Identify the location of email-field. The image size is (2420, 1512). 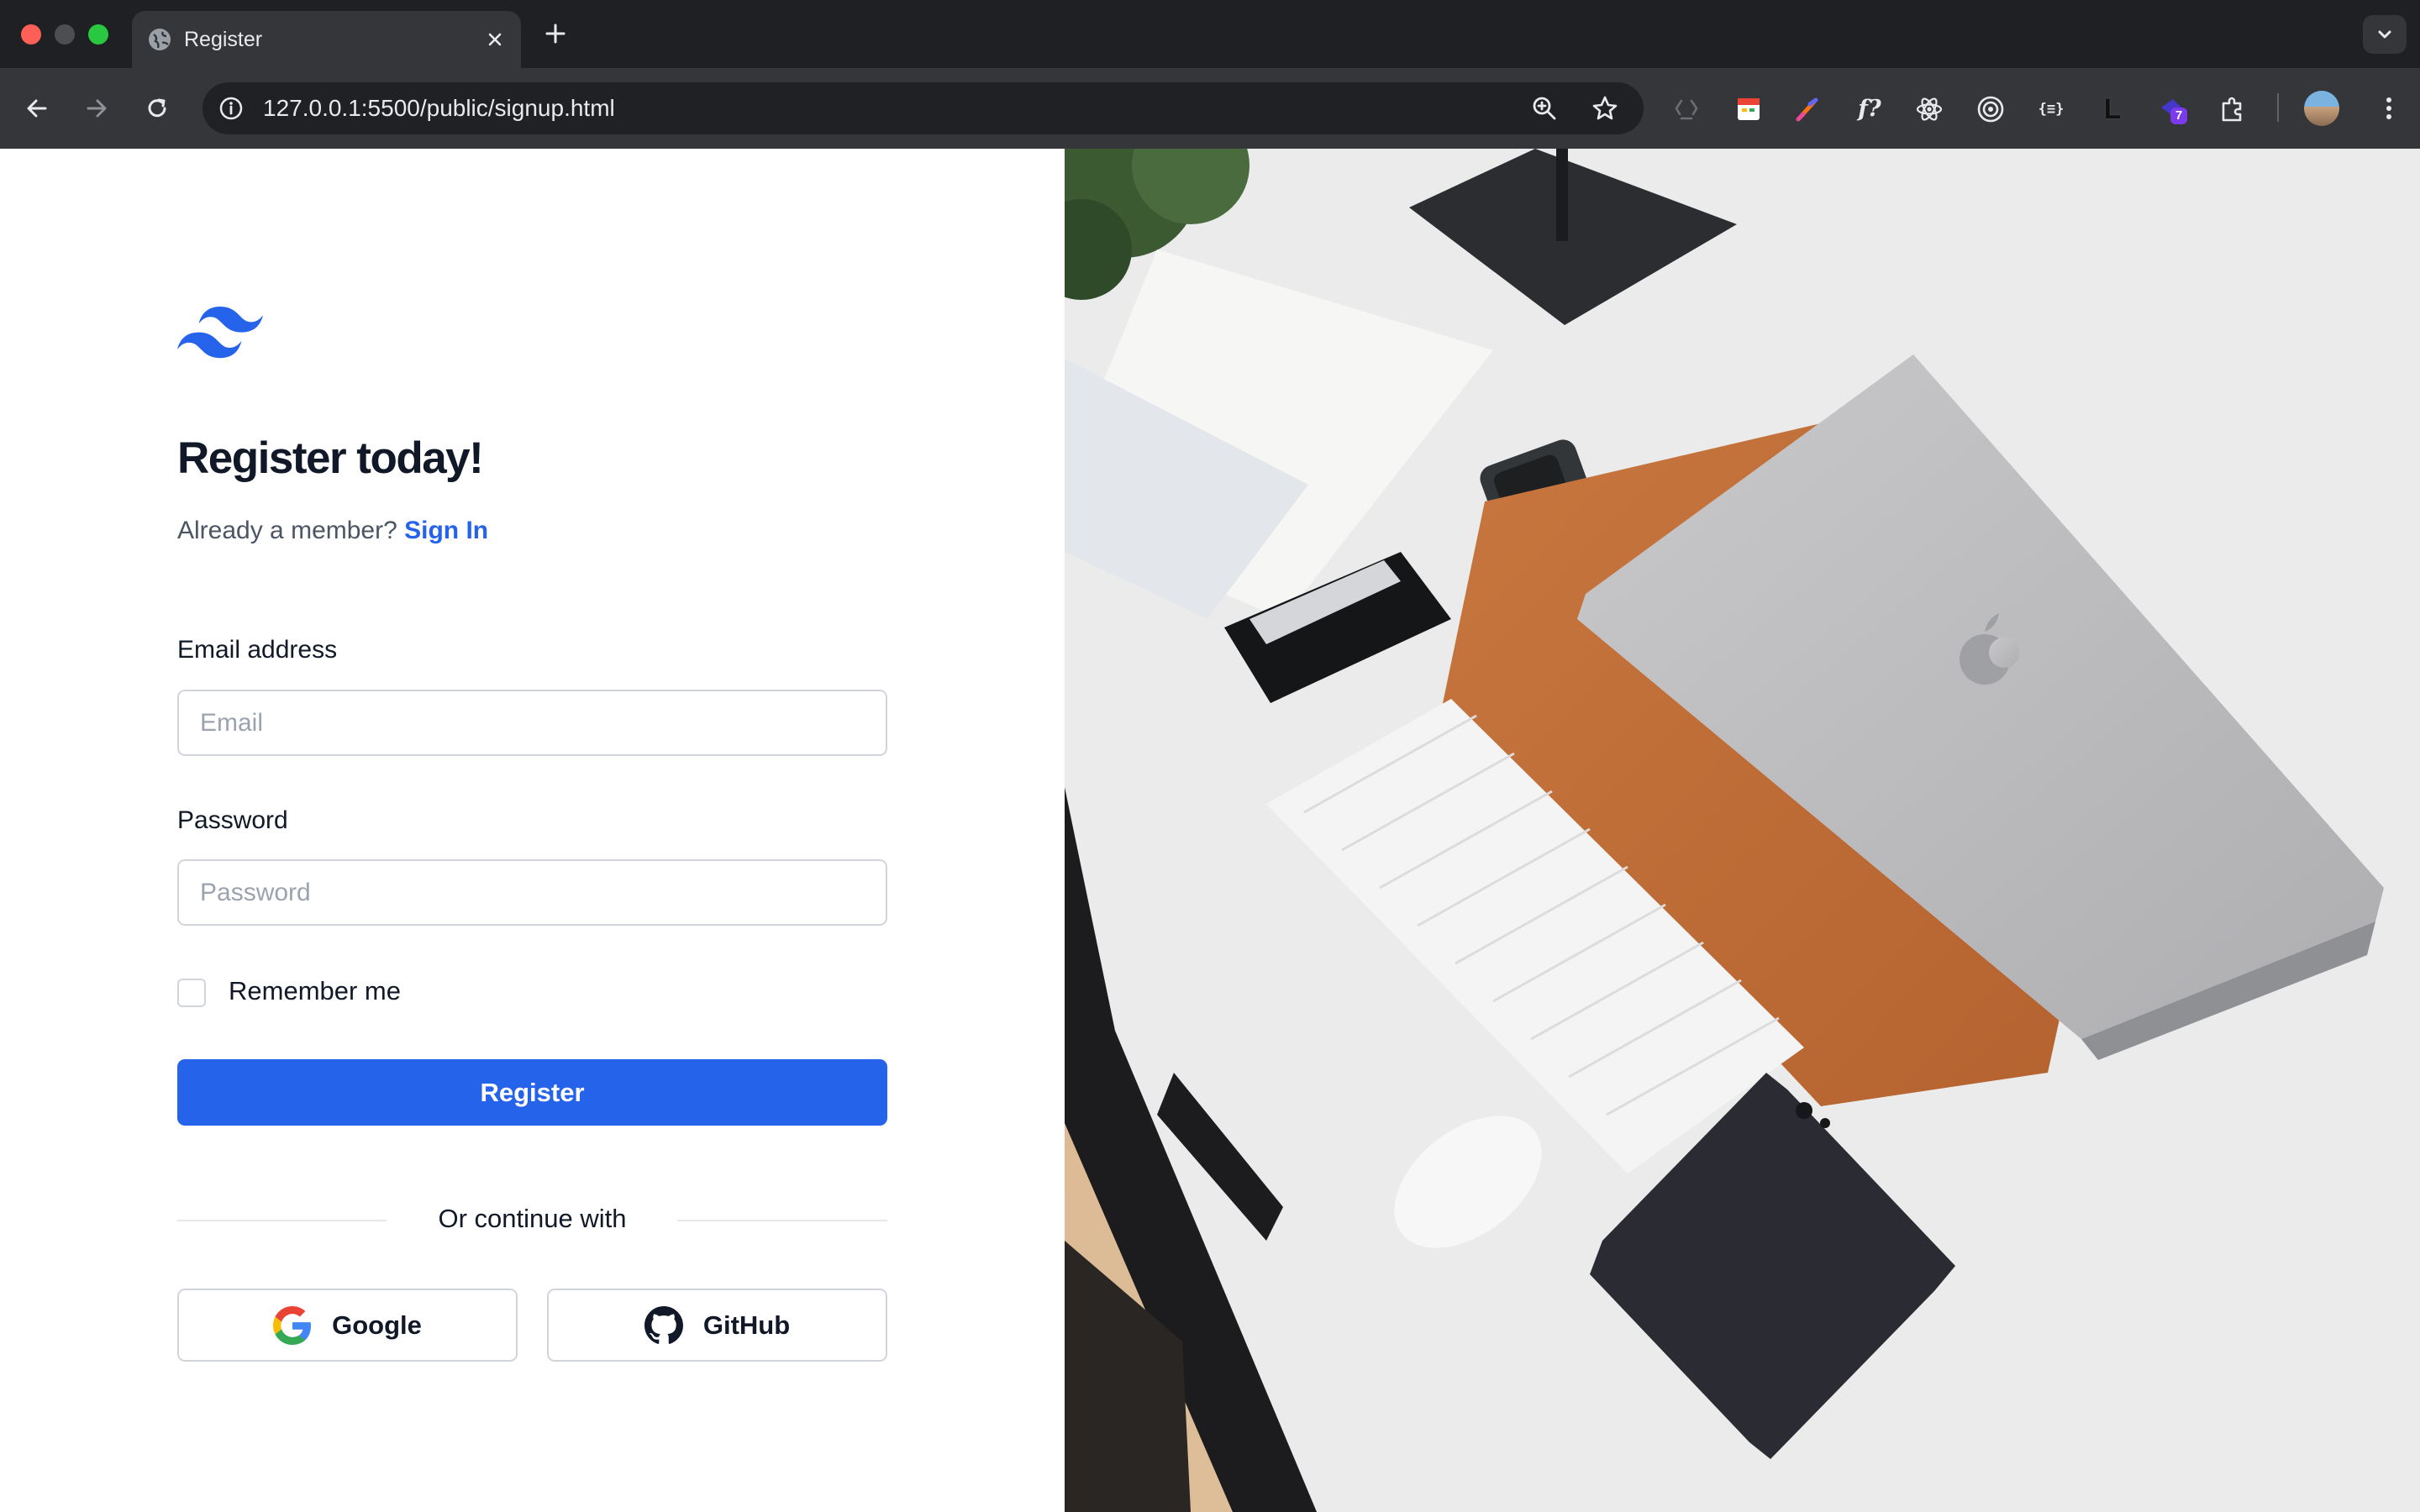
(532, 723).